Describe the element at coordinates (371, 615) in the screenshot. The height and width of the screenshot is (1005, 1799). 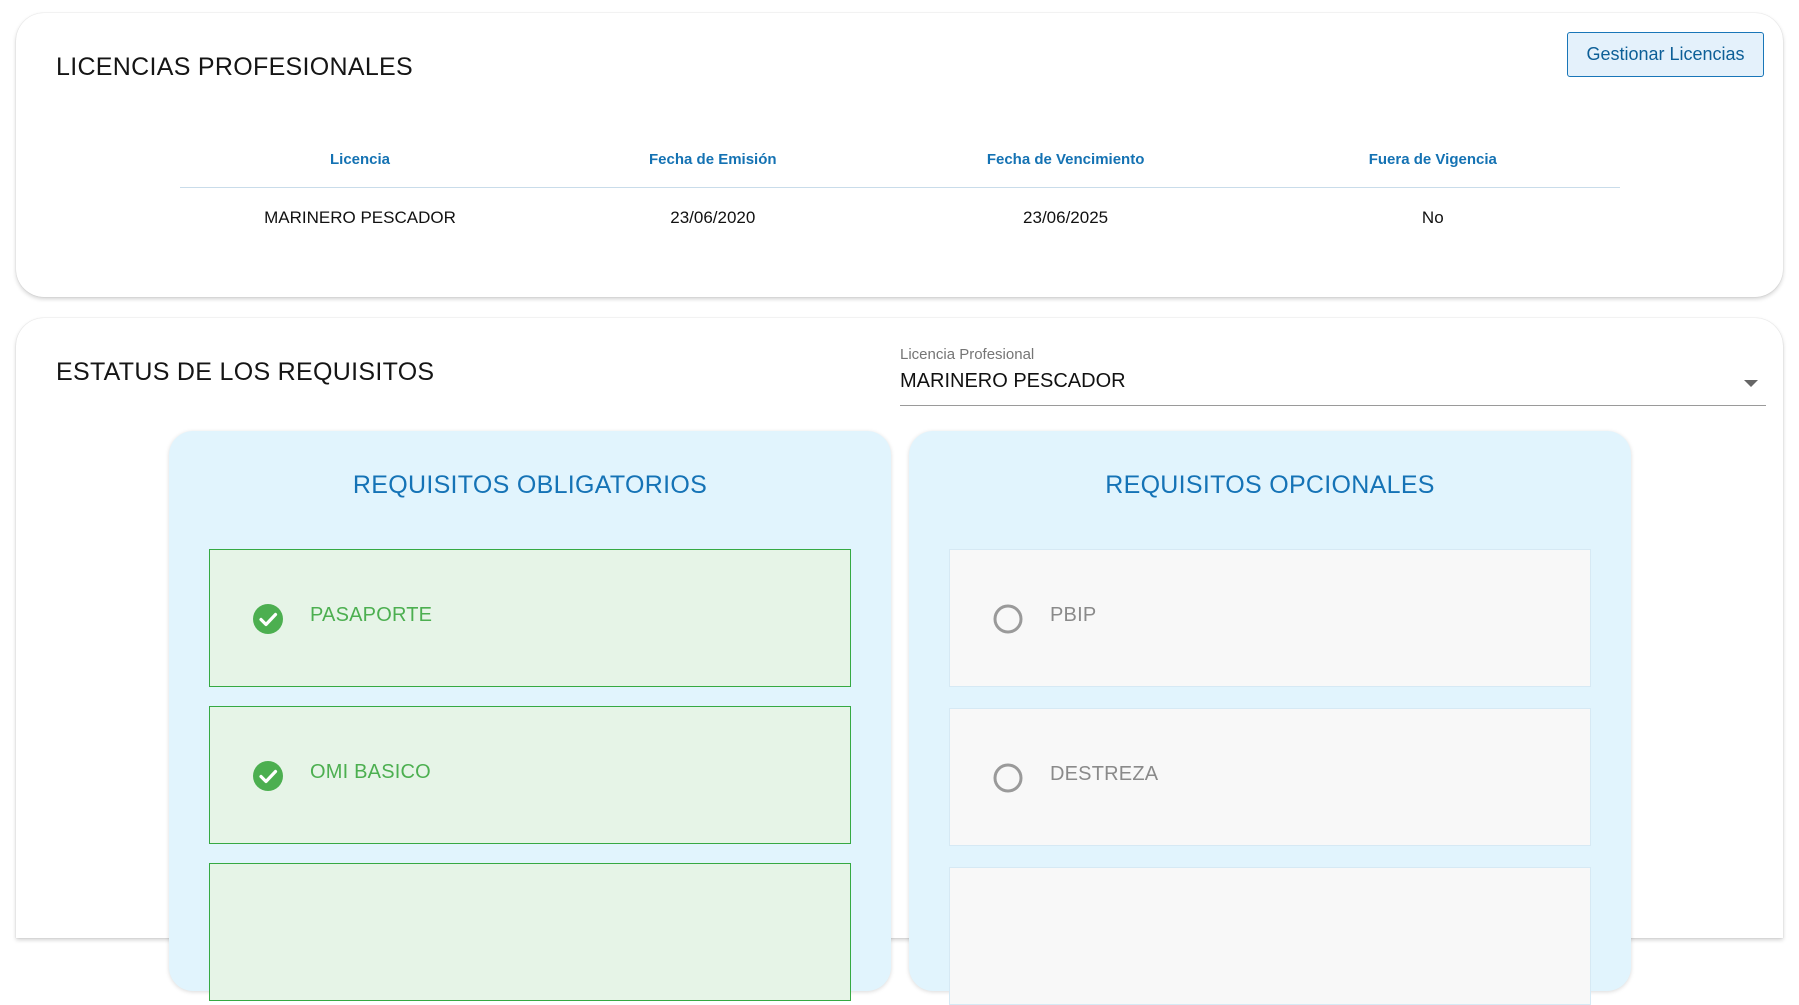
I see `requisito-label: PASAPORTE` at that location.